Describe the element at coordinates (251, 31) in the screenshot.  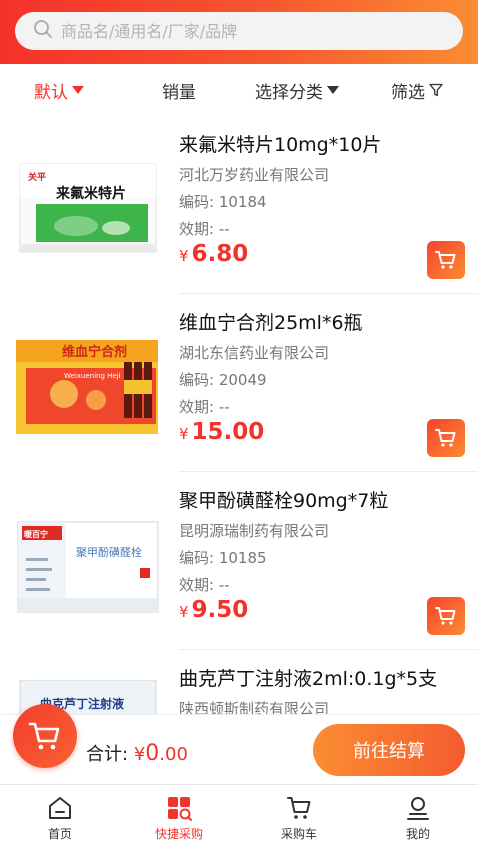
I see `search-input` at that location.